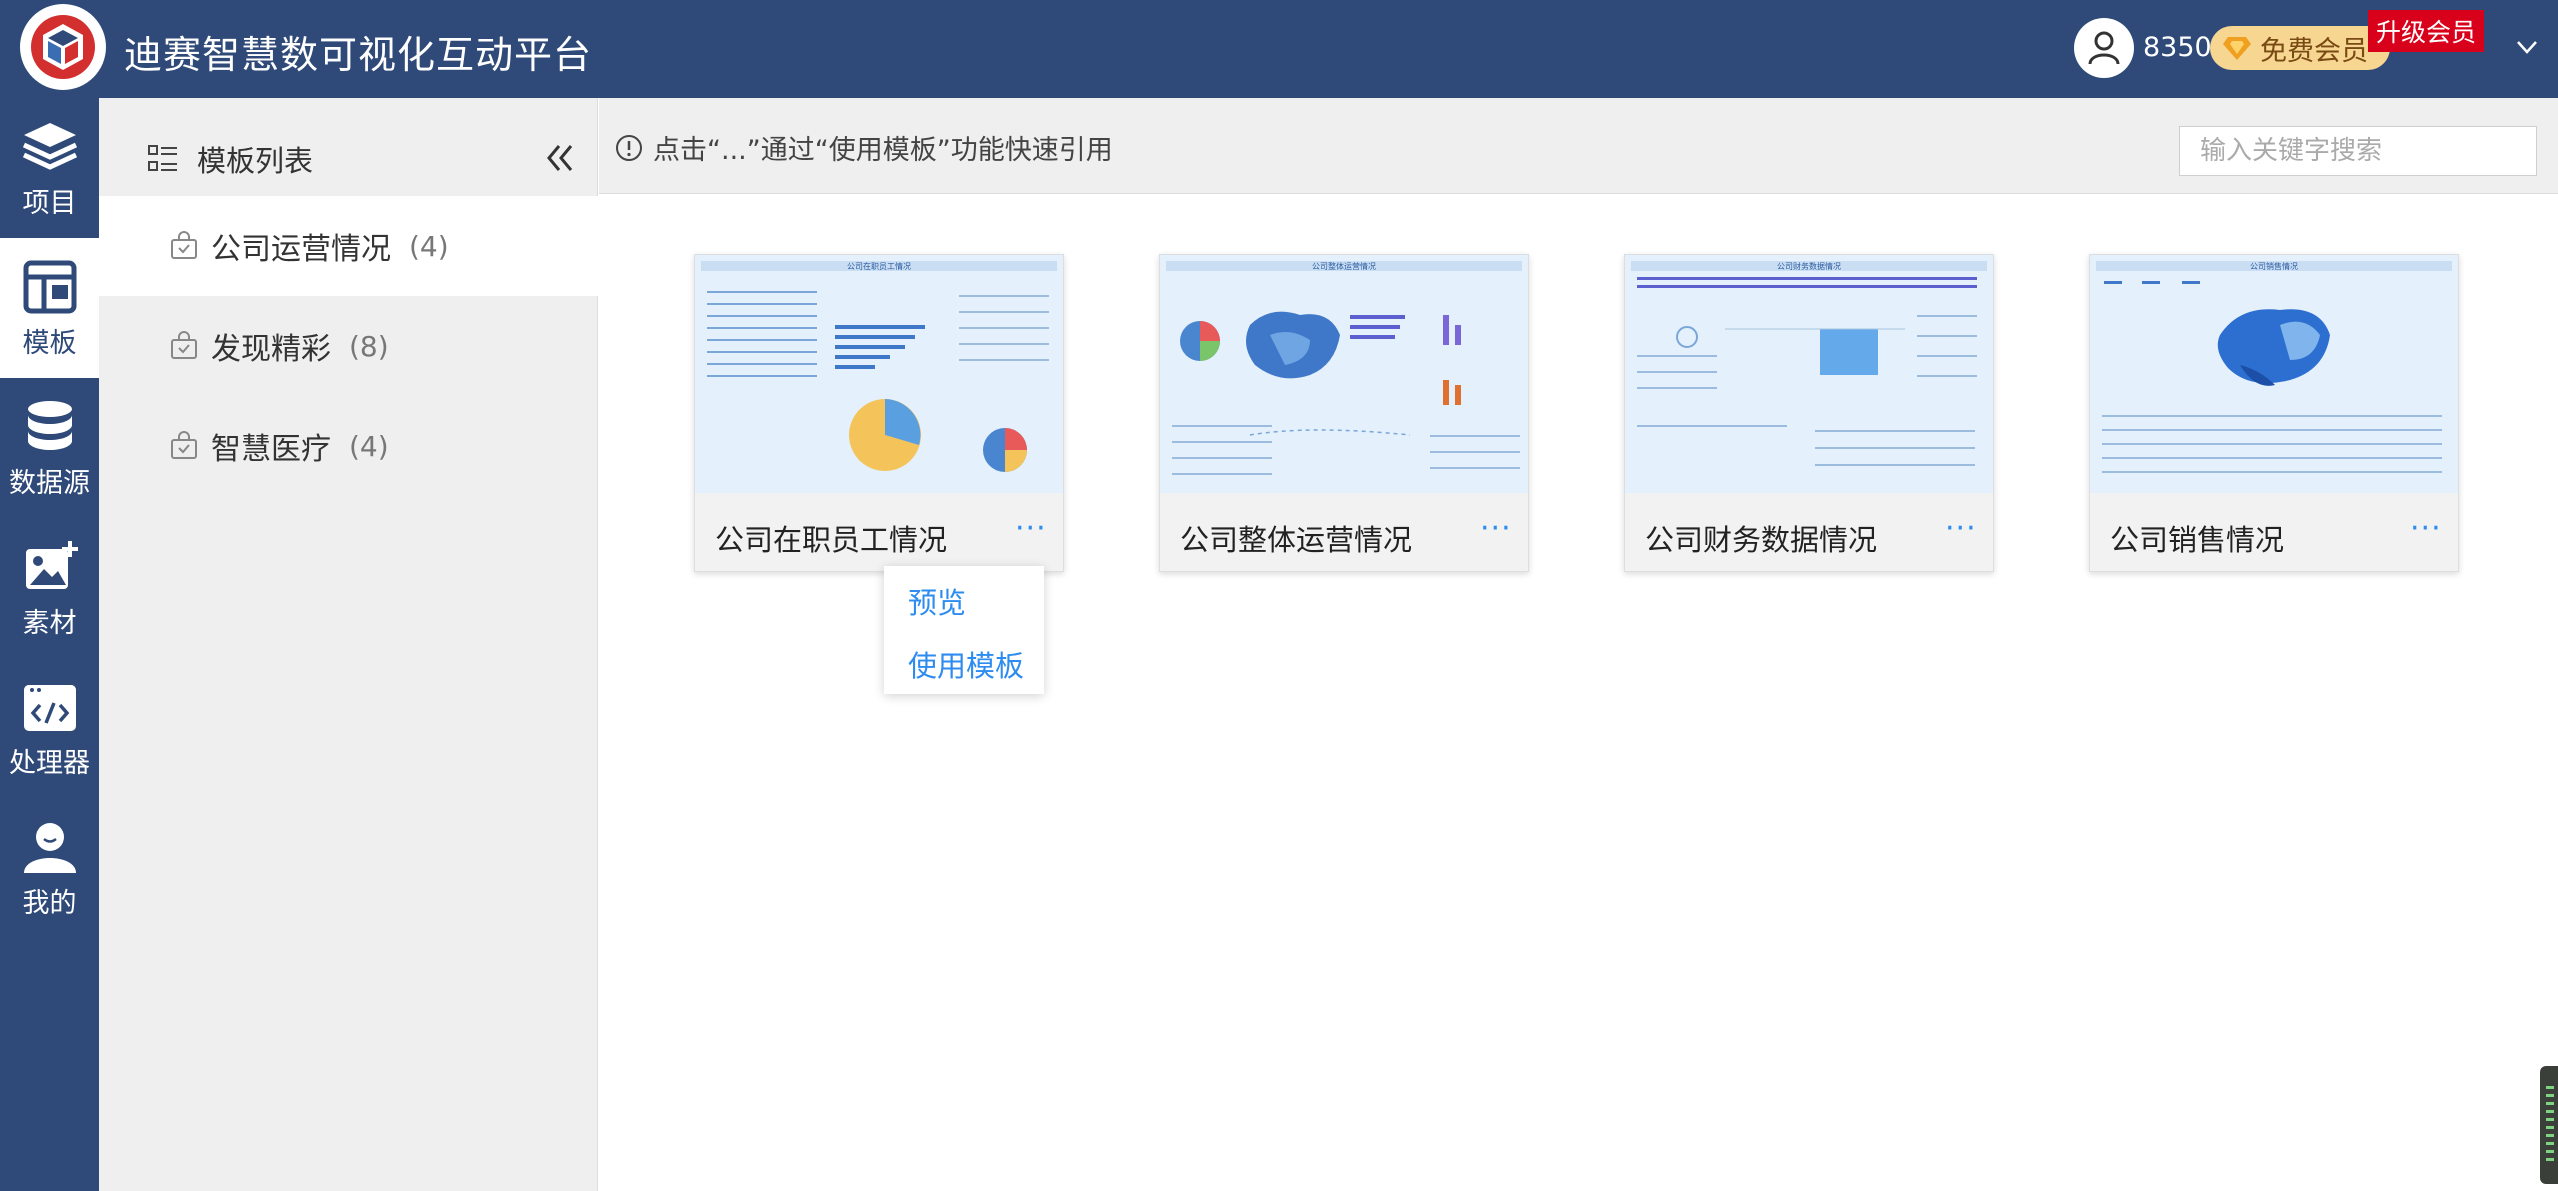 The image size is (2558, 1191). What do you see at coordinates (2358, 151) in the screenshot?
I see `search-input` at bounding box center [2358, 151].